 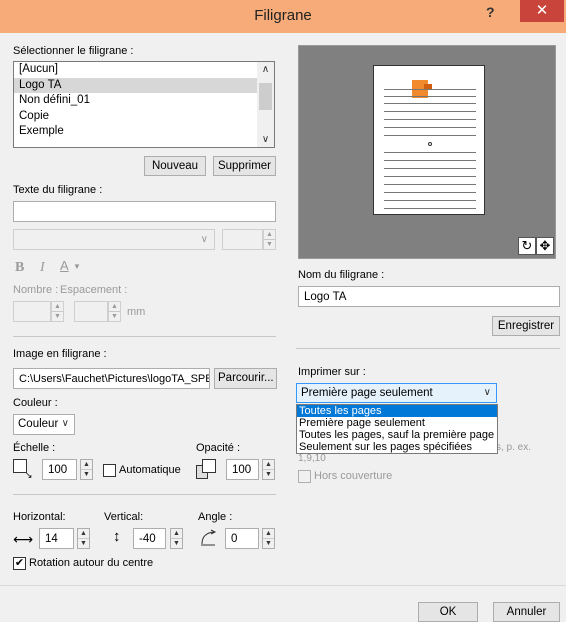 I want to click on font-select: ∨, so click(x=114, y=239).